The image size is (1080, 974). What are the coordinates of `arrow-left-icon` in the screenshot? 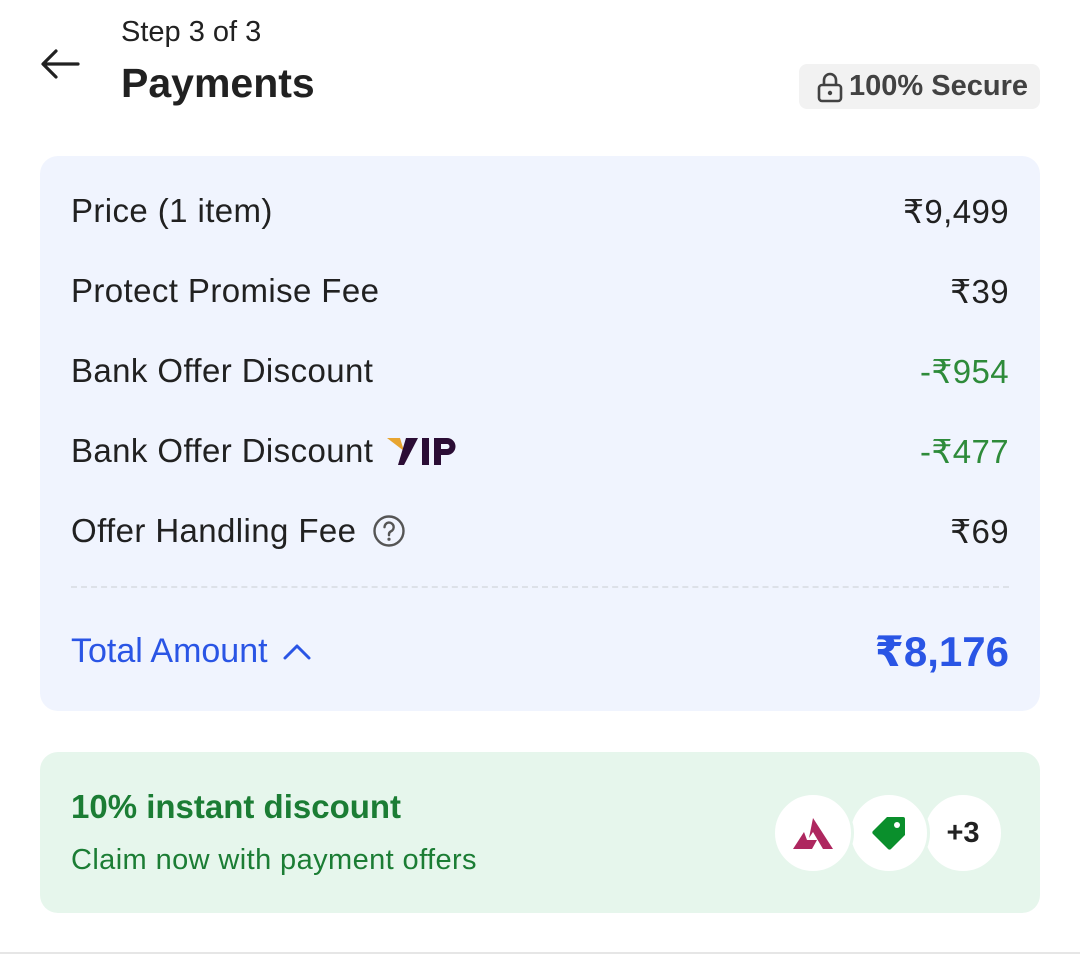 It's located at (60, 64).